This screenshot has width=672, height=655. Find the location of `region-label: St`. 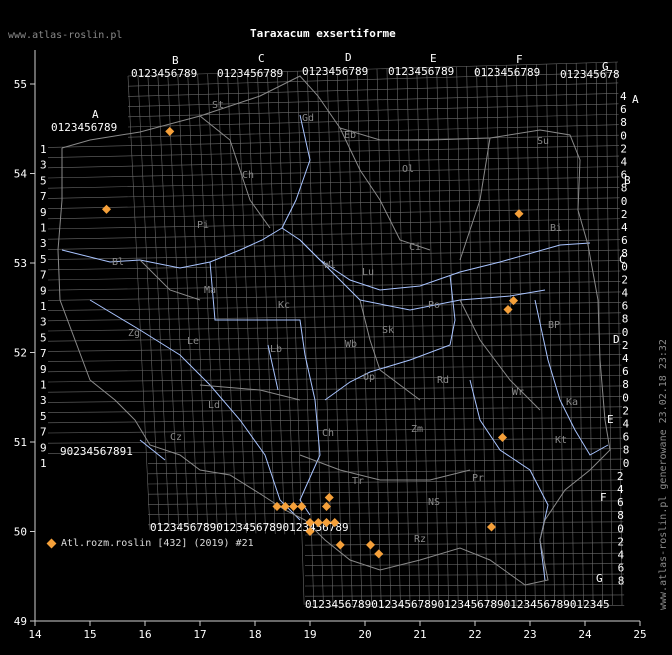

region-label: St is located at coordinates (218, 105).